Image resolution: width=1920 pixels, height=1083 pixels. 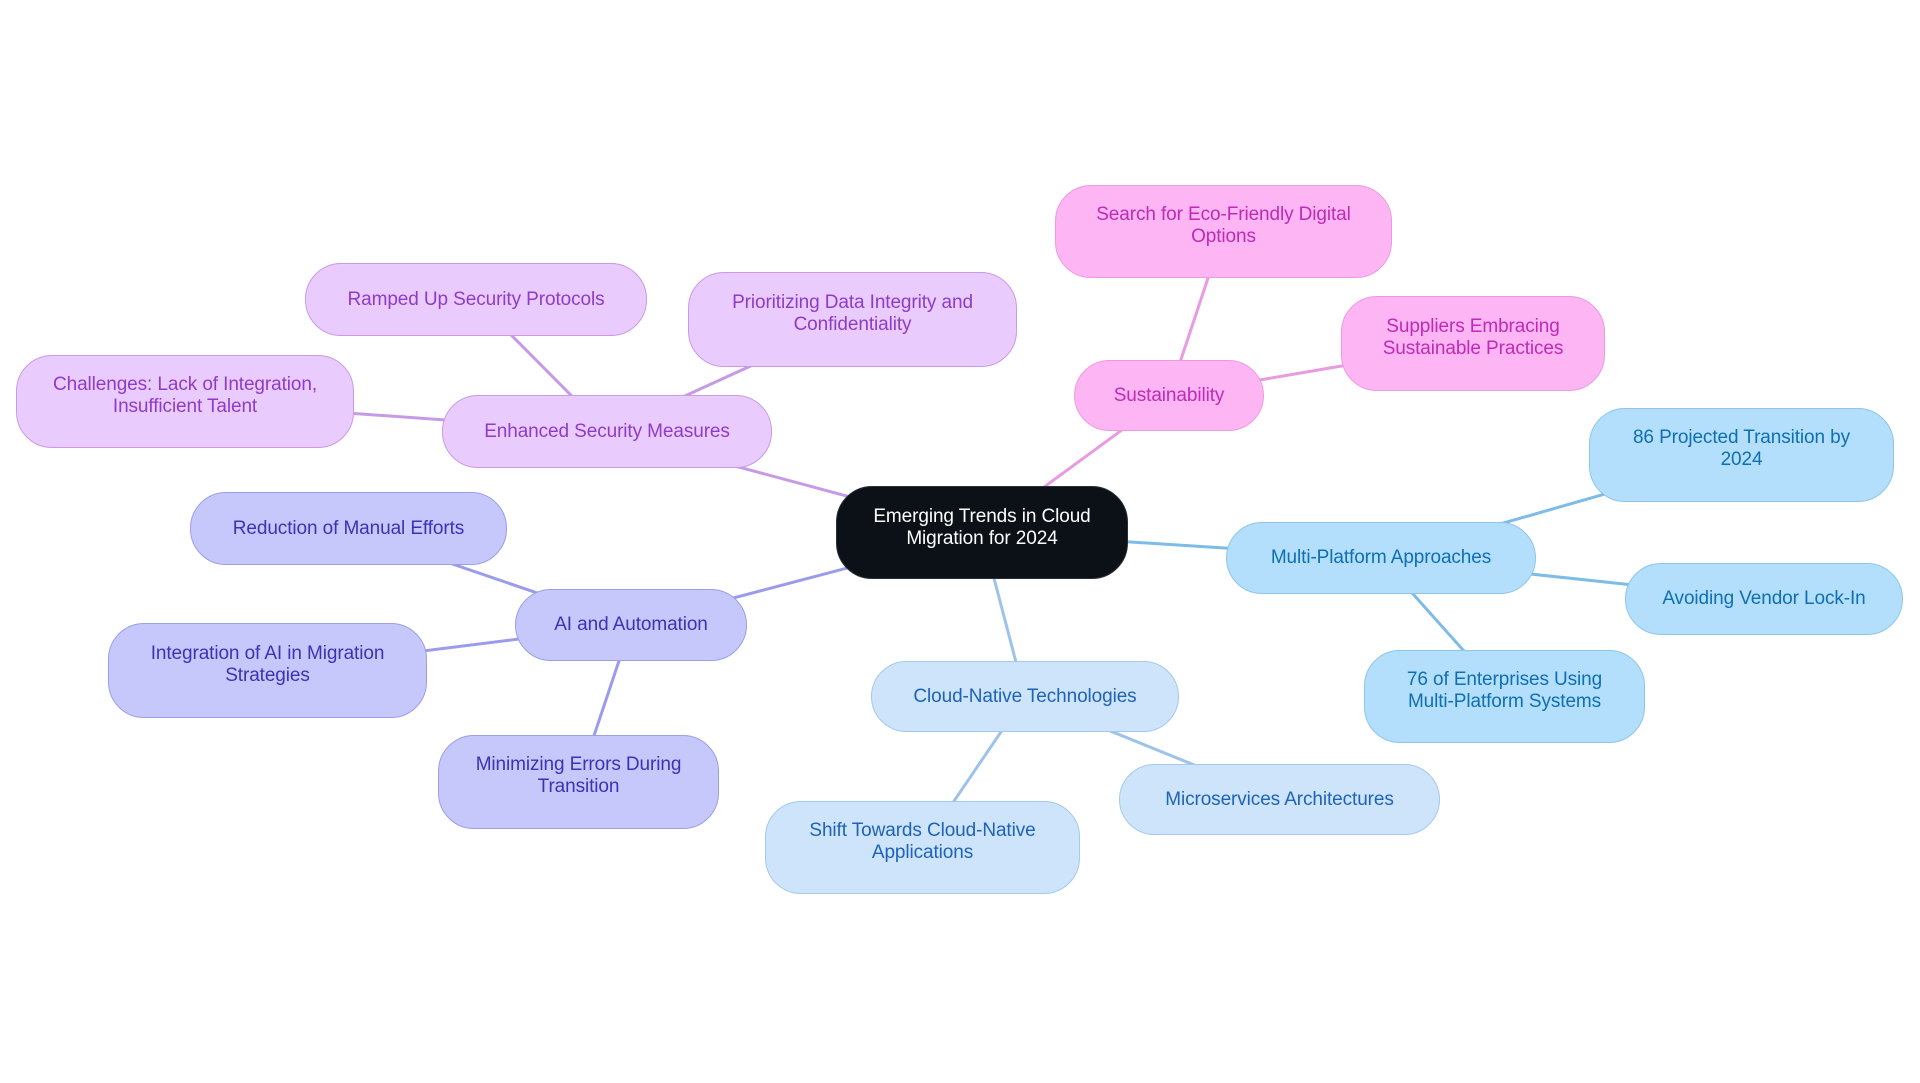 What do you see at coordinates (578, 775) in the screenshot?
I see `node-label: Minimizing Errors During Transition` at bounding box center [578, 775].